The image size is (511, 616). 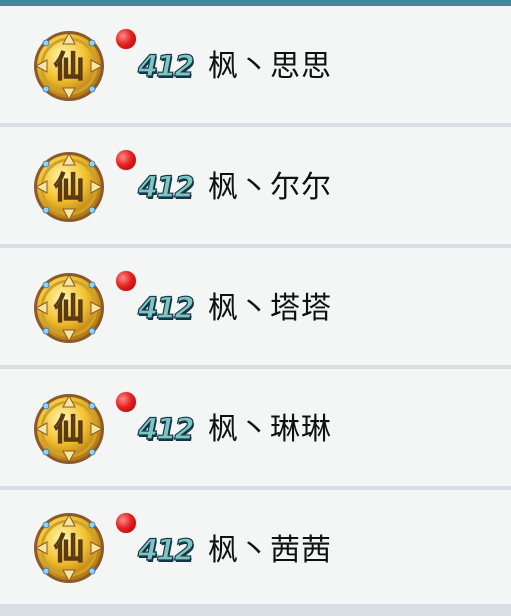 What do you see at coordinates (270, 429) in the screenshot?
I see `friend-name: 枫丶琳琳` at bounding box center [270, 429].